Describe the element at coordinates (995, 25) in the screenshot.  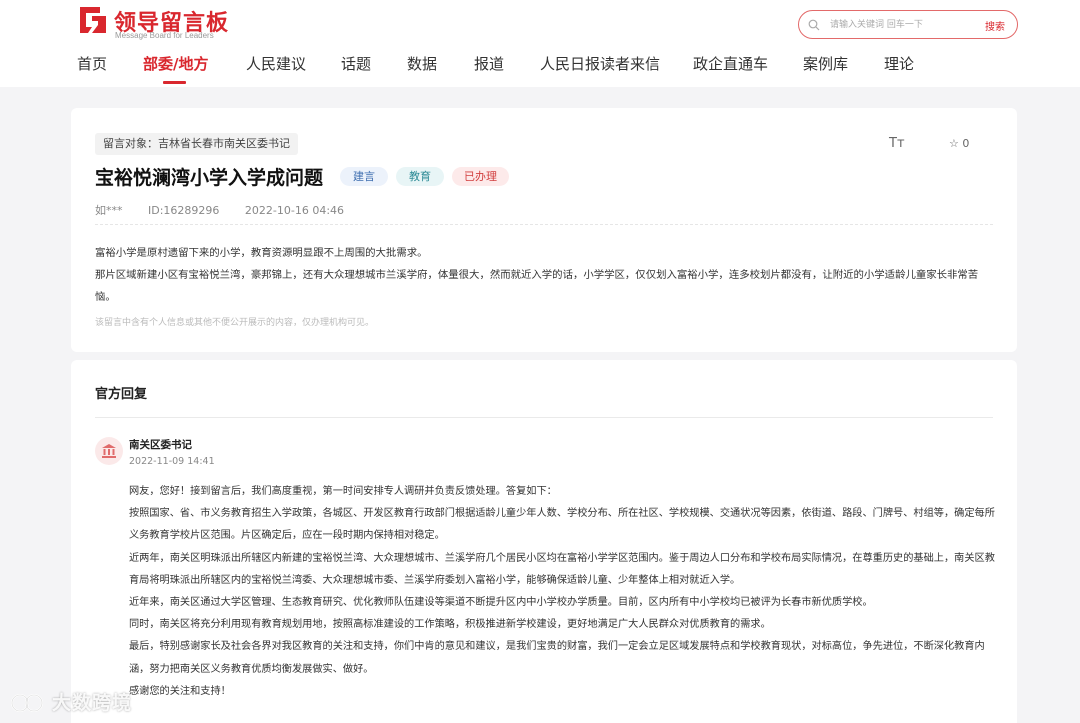
I see `search-button: 搜索` at that location.